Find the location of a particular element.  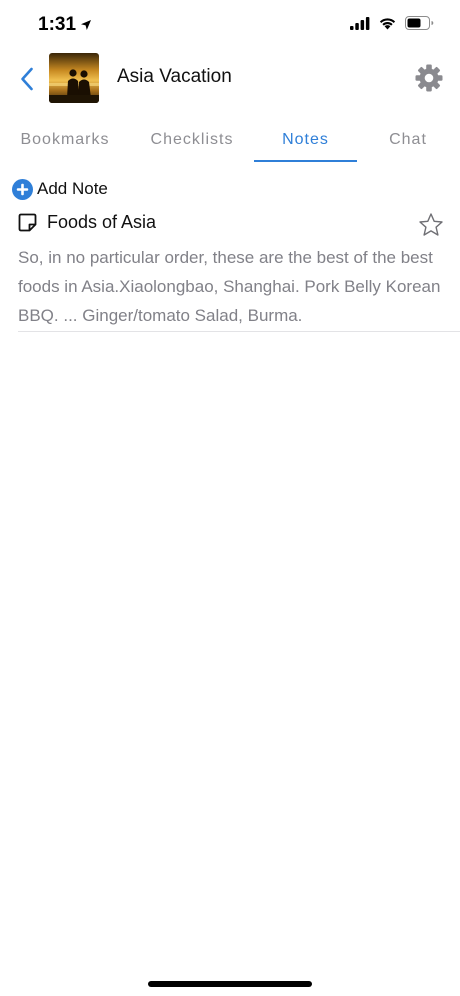

back-button is located at coordinates (27, 79).